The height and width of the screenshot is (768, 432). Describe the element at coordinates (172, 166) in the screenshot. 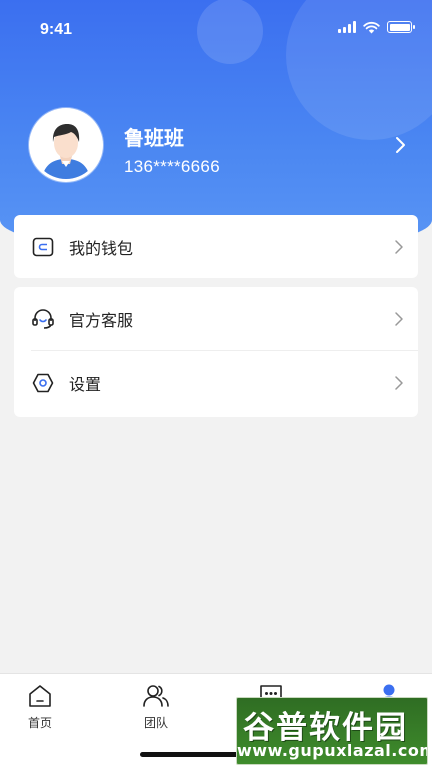

I see `user-phone: 136****6666` at that location.